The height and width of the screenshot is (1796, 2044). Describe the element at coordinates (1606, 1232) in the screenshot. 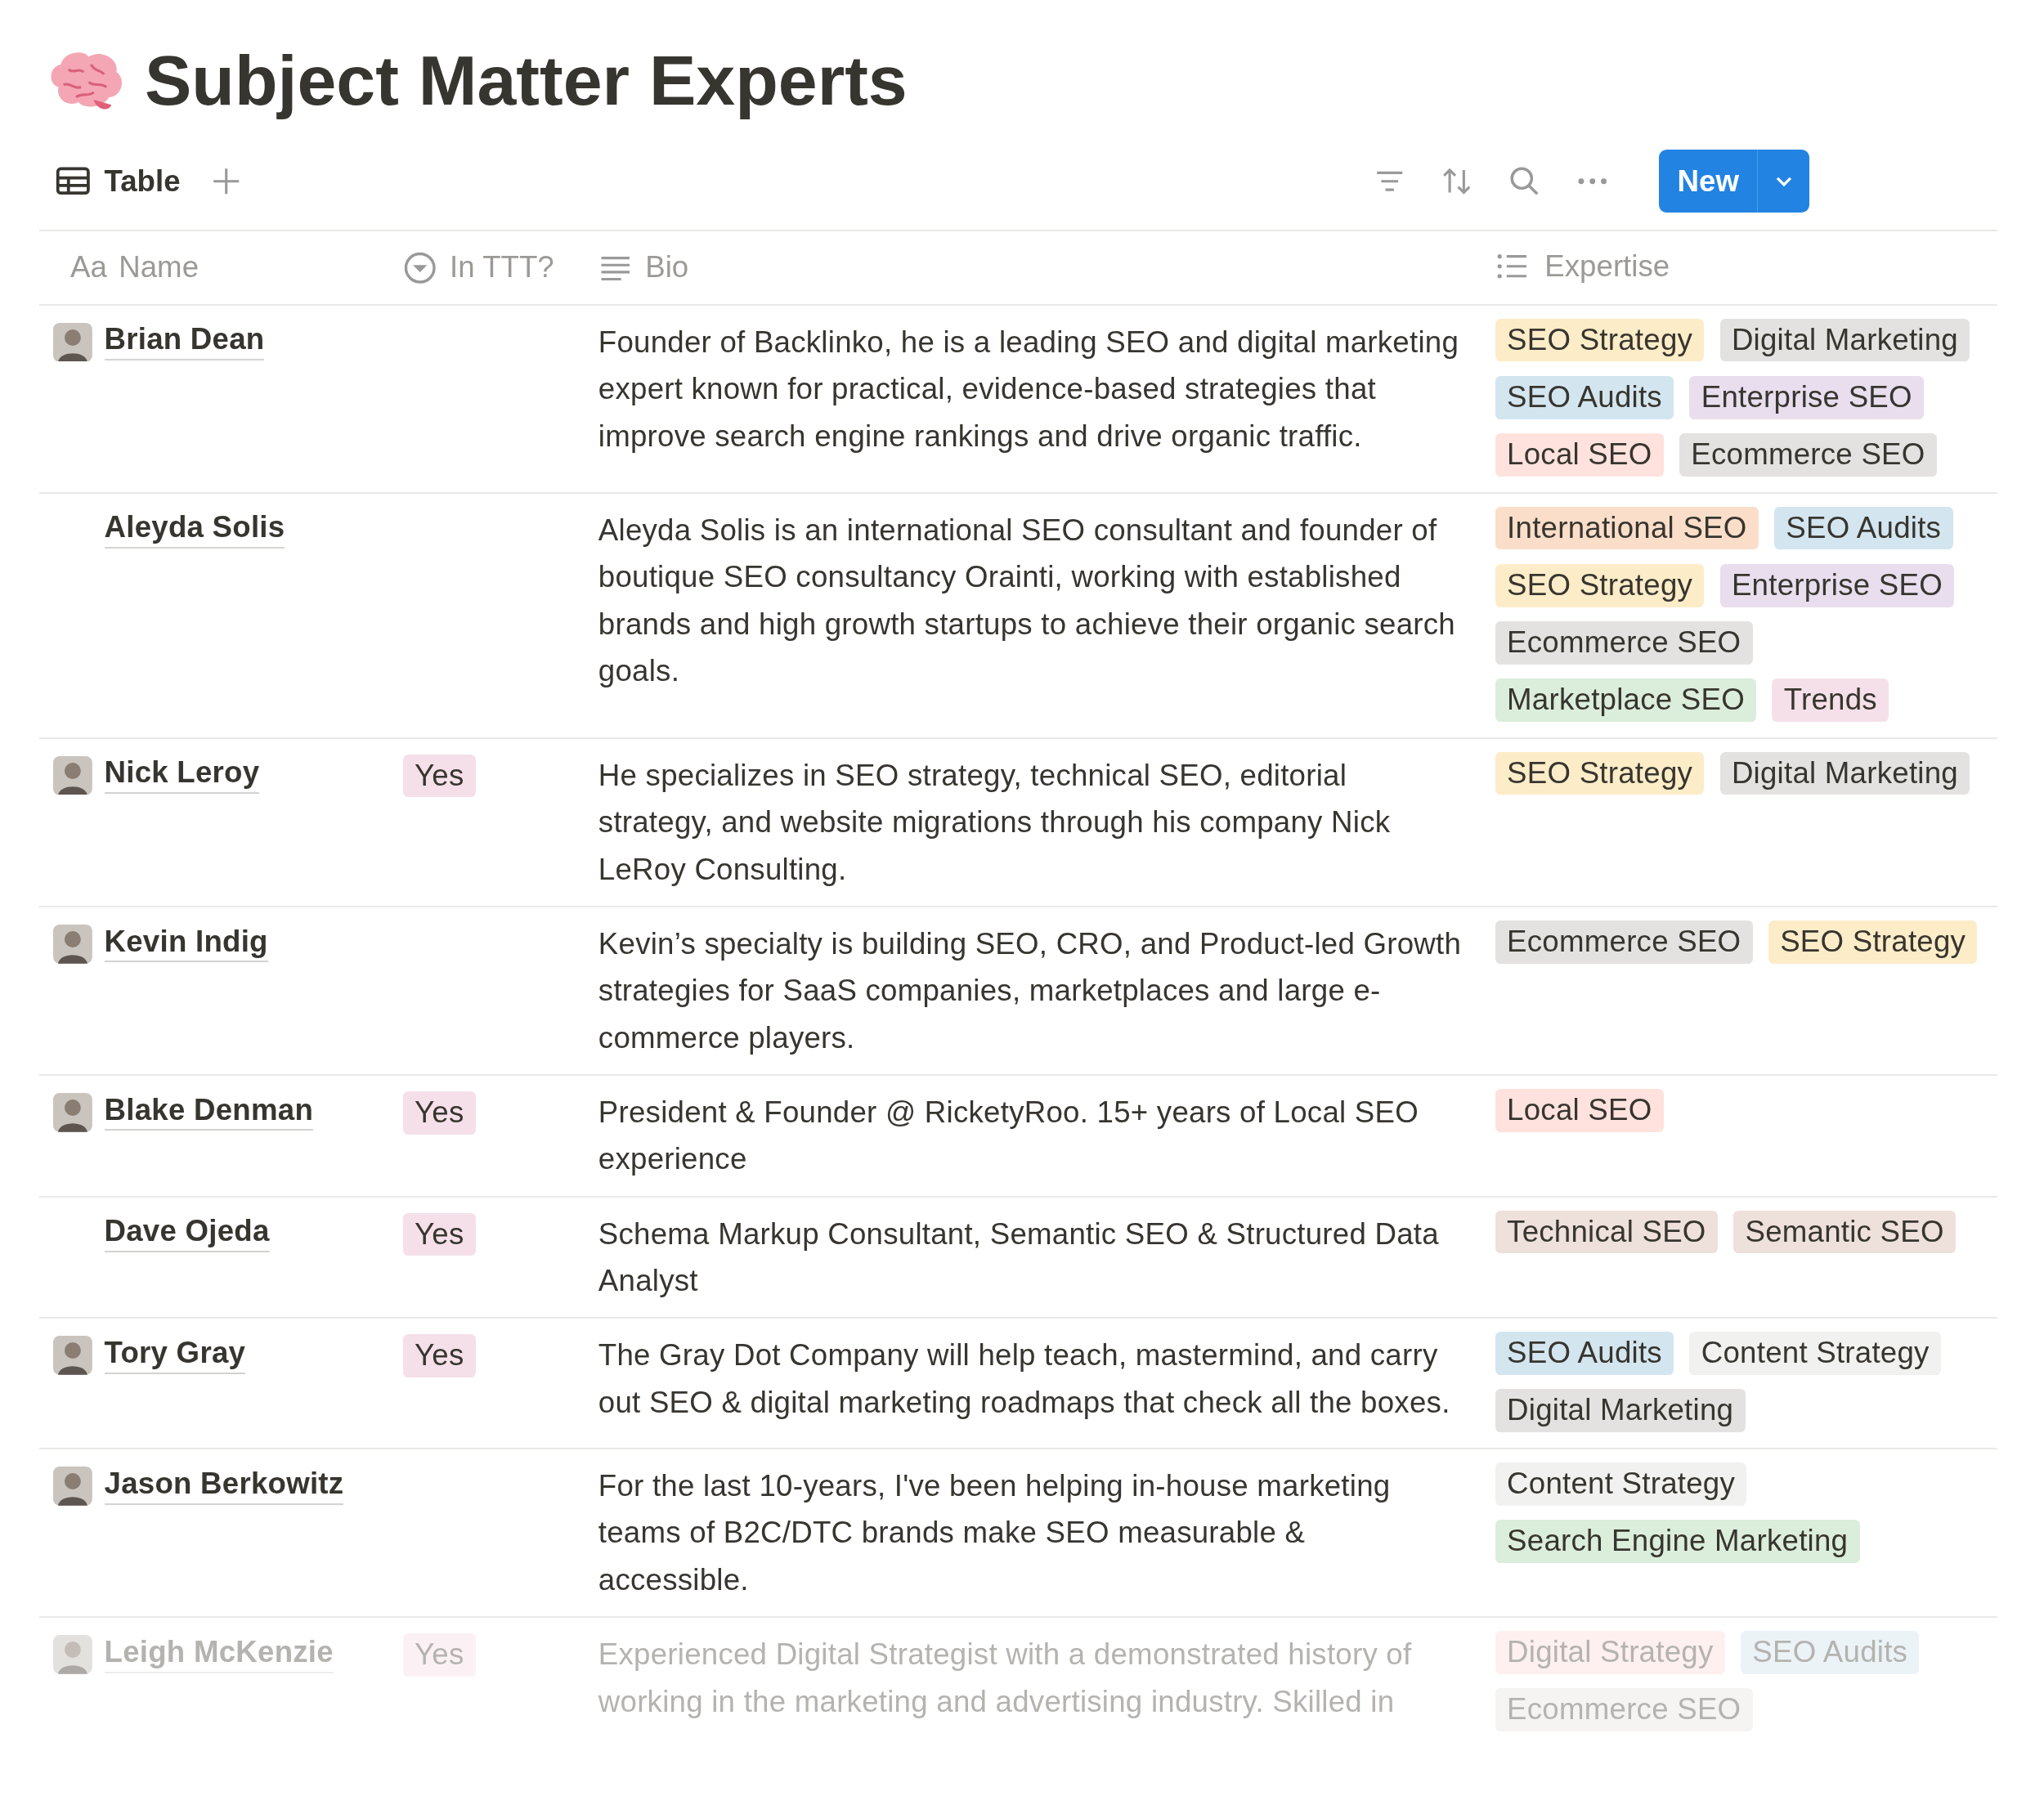

I see `tag: Technical SEO` at that location.